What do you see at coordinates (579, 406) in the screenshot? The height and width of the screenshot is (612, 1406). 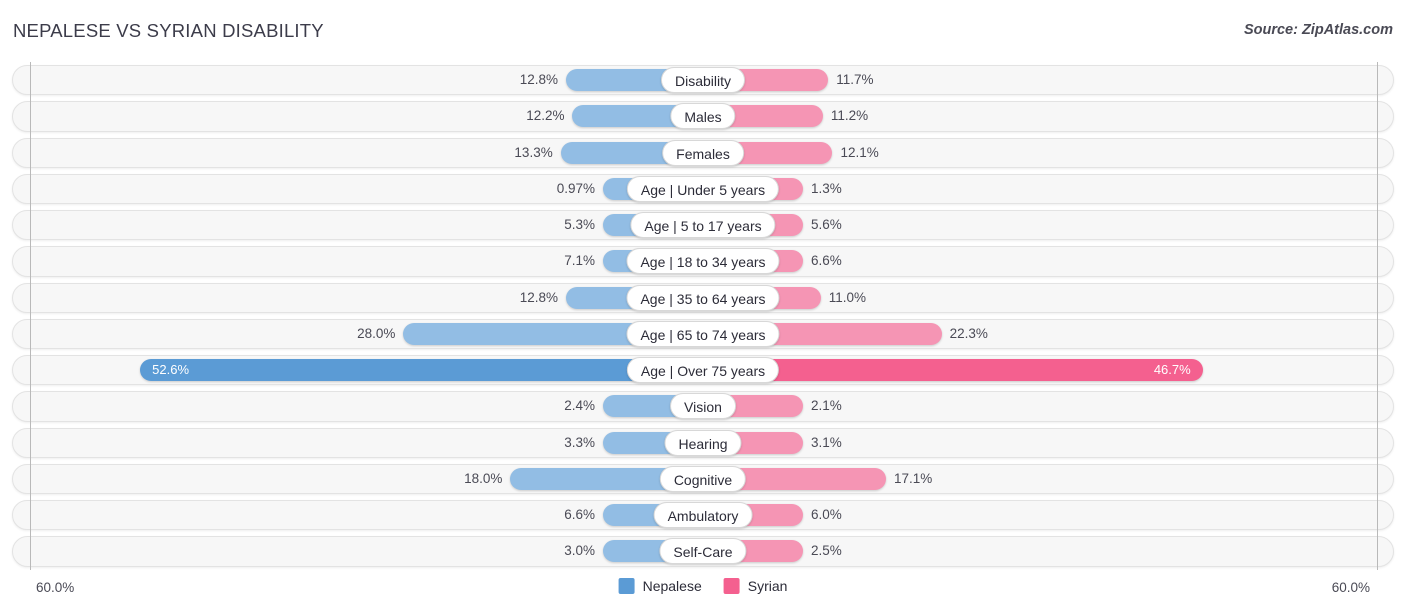 I see `value-label-nepalese: 2.4%` at bounding box center [579, 406].